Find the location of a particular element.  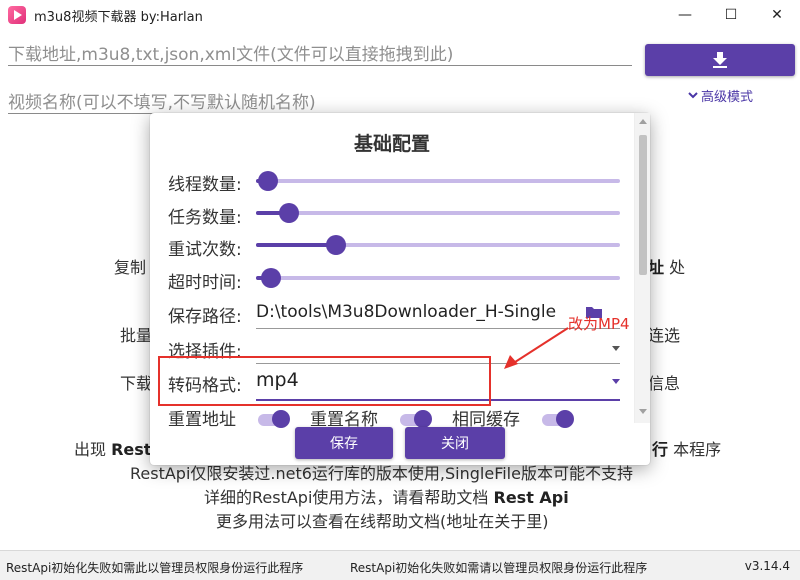

save-path-label: 保存路径: is located at coordinates (205, 317).